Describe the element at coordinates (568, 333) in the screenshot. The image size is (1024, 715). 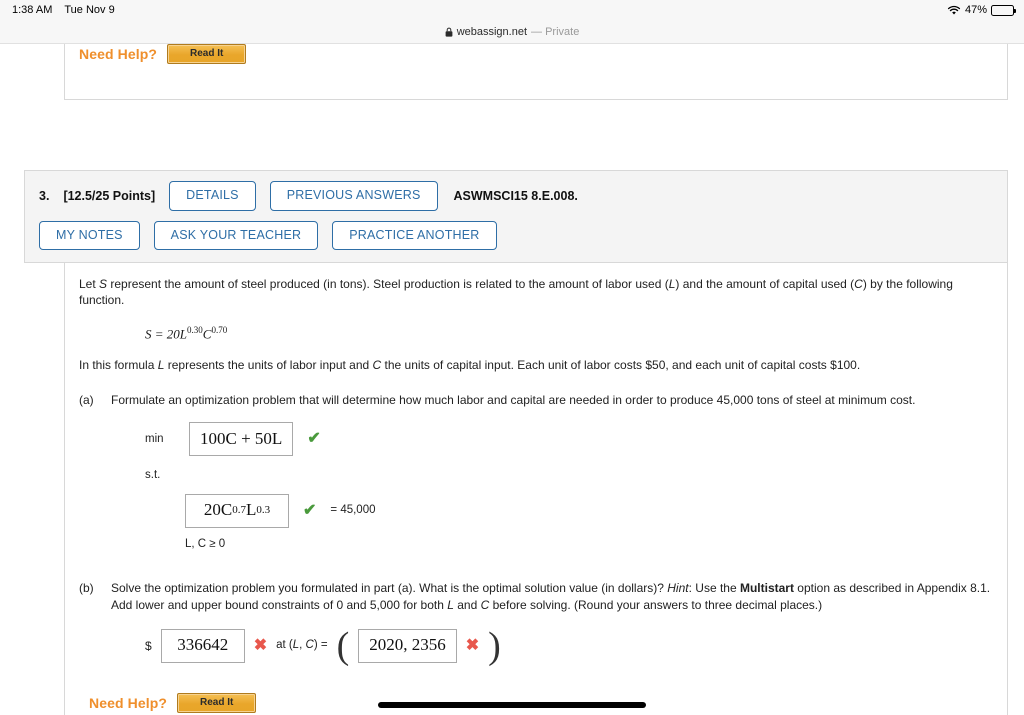
I see `production-function-formula: S = 20L0.30C0.70` at that location.